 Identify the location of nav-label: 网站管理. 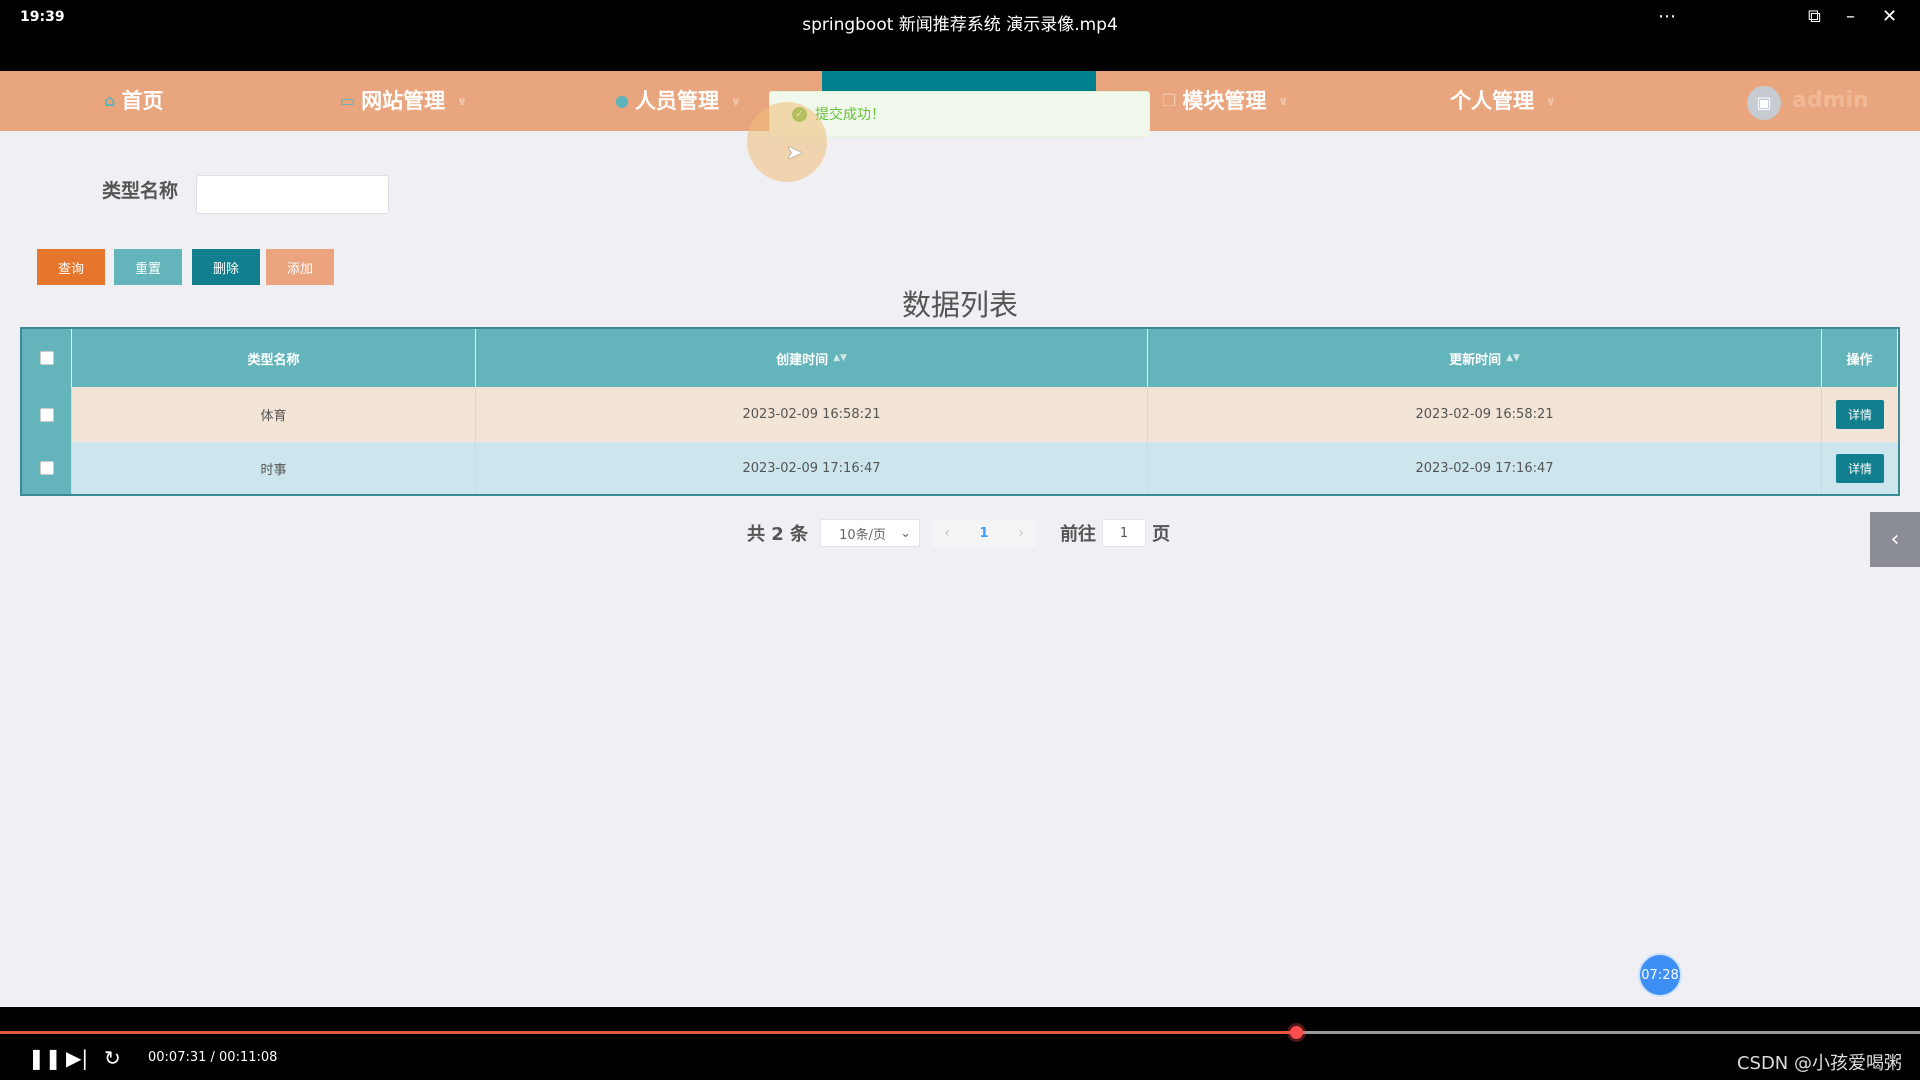
(403, 101).